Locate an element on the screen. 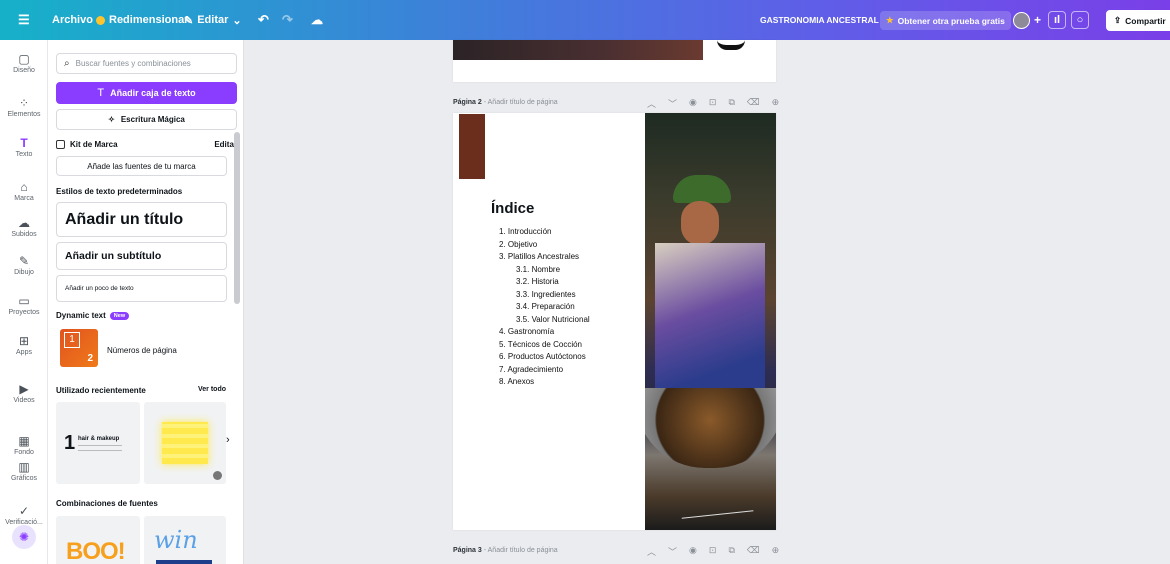 The width and height of the screenshot is (1170, 564). signature-mark is located at coordinates (717, 509).